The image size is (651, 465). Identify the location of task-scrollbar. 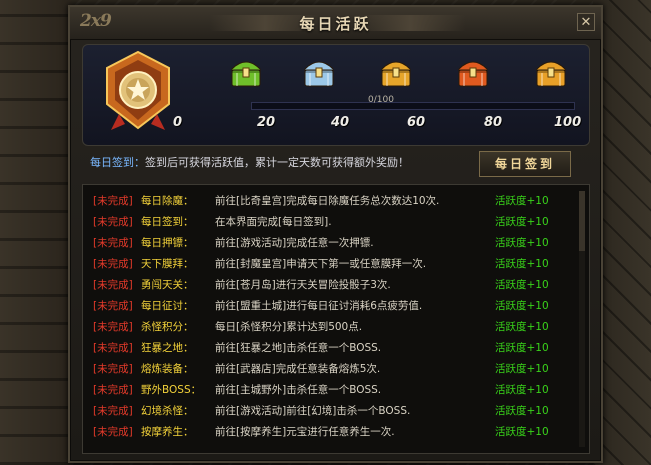
(582, 319).